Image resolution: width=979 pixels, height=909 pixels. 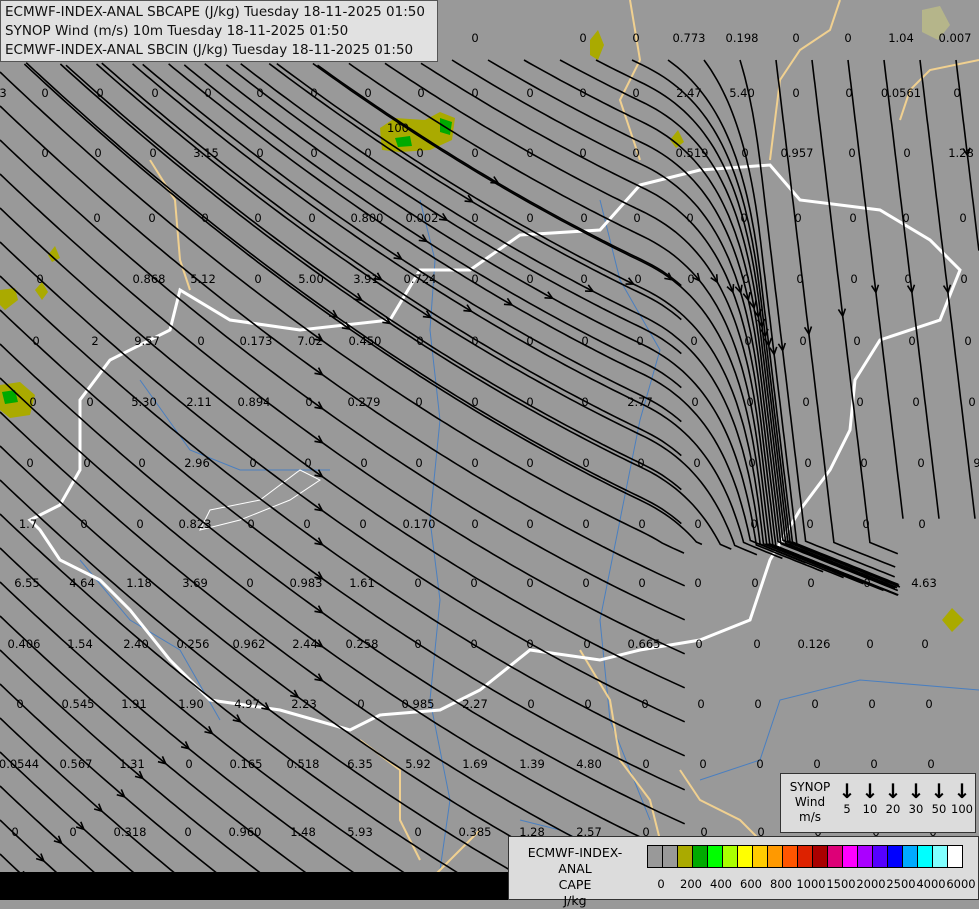 What do you see at coordinates (961, 153) in the screenshot?
I see `cape-value-label: 1.28` at bounding box center [961, 153].